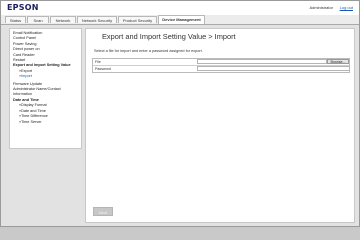 The width and height of the screenshot is (360, 240). I want to click on sidebar-item-time-server: »Time Server, so click(45, 122).